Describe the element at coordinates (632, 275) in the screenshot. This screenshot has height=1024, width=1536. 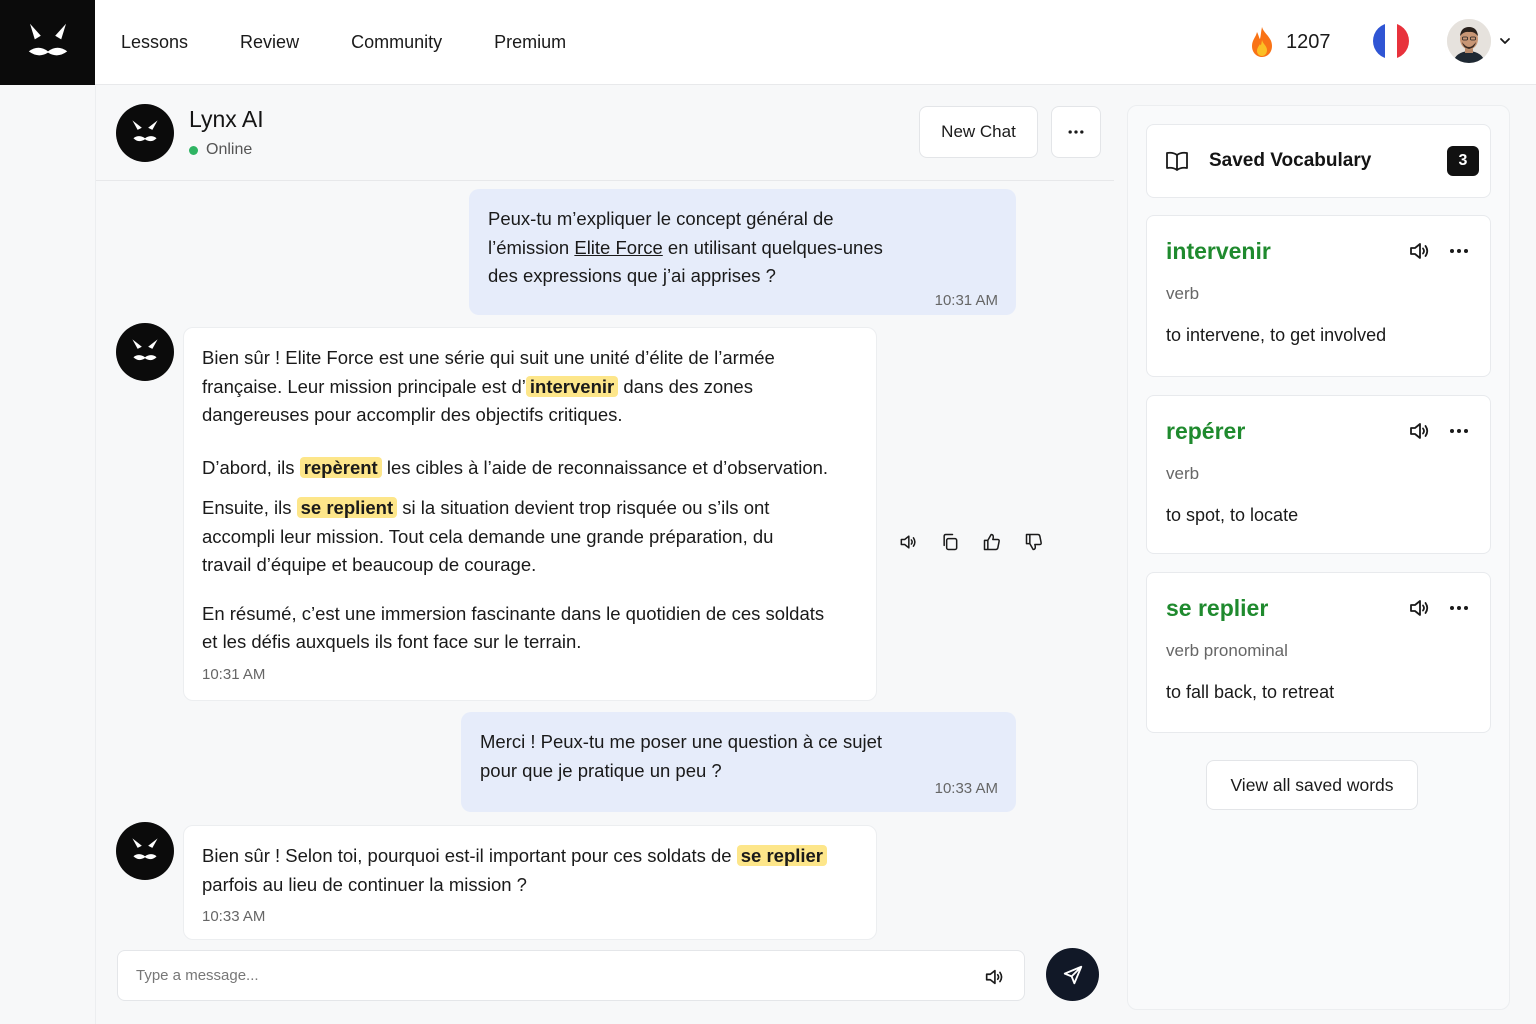
I see `message-line: des expressions que j’ai apprises ?` at that location.